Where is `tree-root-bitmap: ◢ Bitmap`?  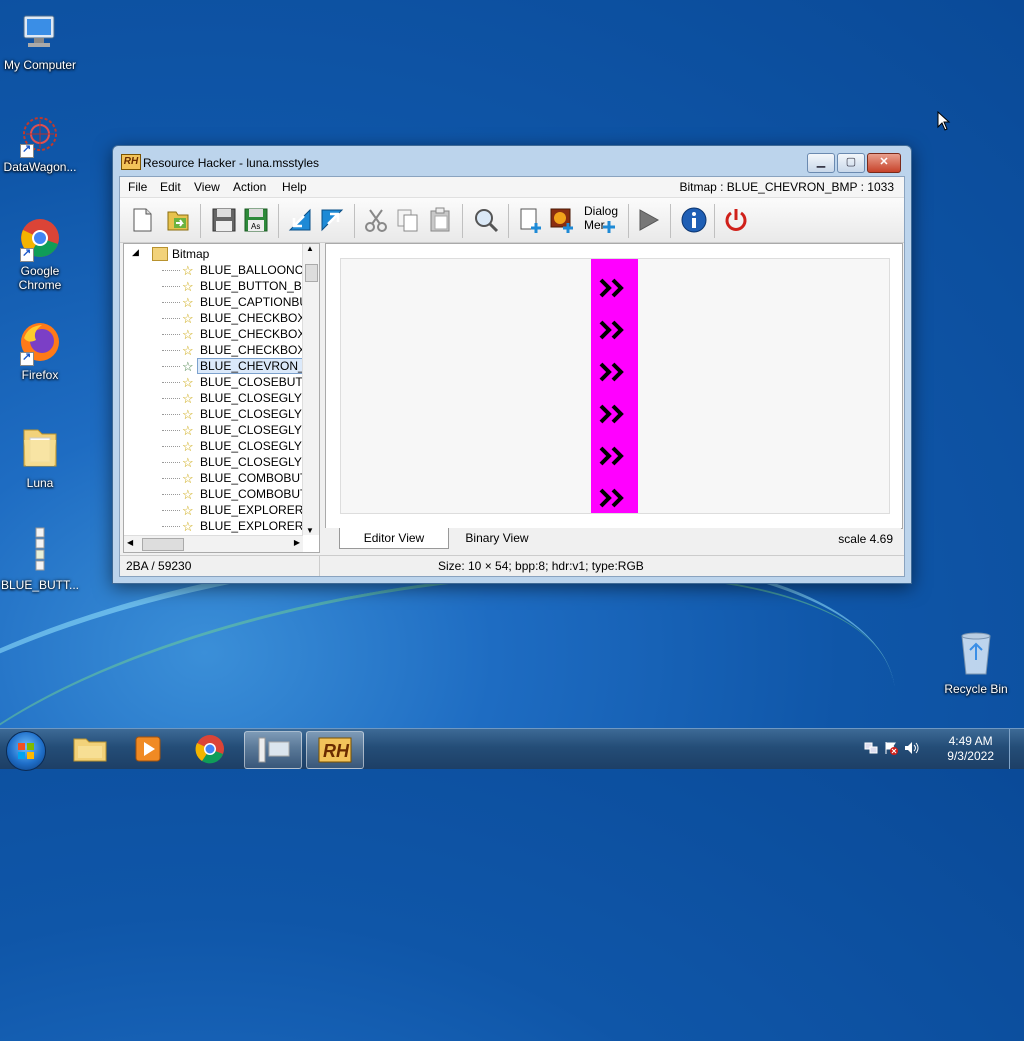
tree-root-bitmap: ◢ Bitmap is located at coordinates (214, 254).